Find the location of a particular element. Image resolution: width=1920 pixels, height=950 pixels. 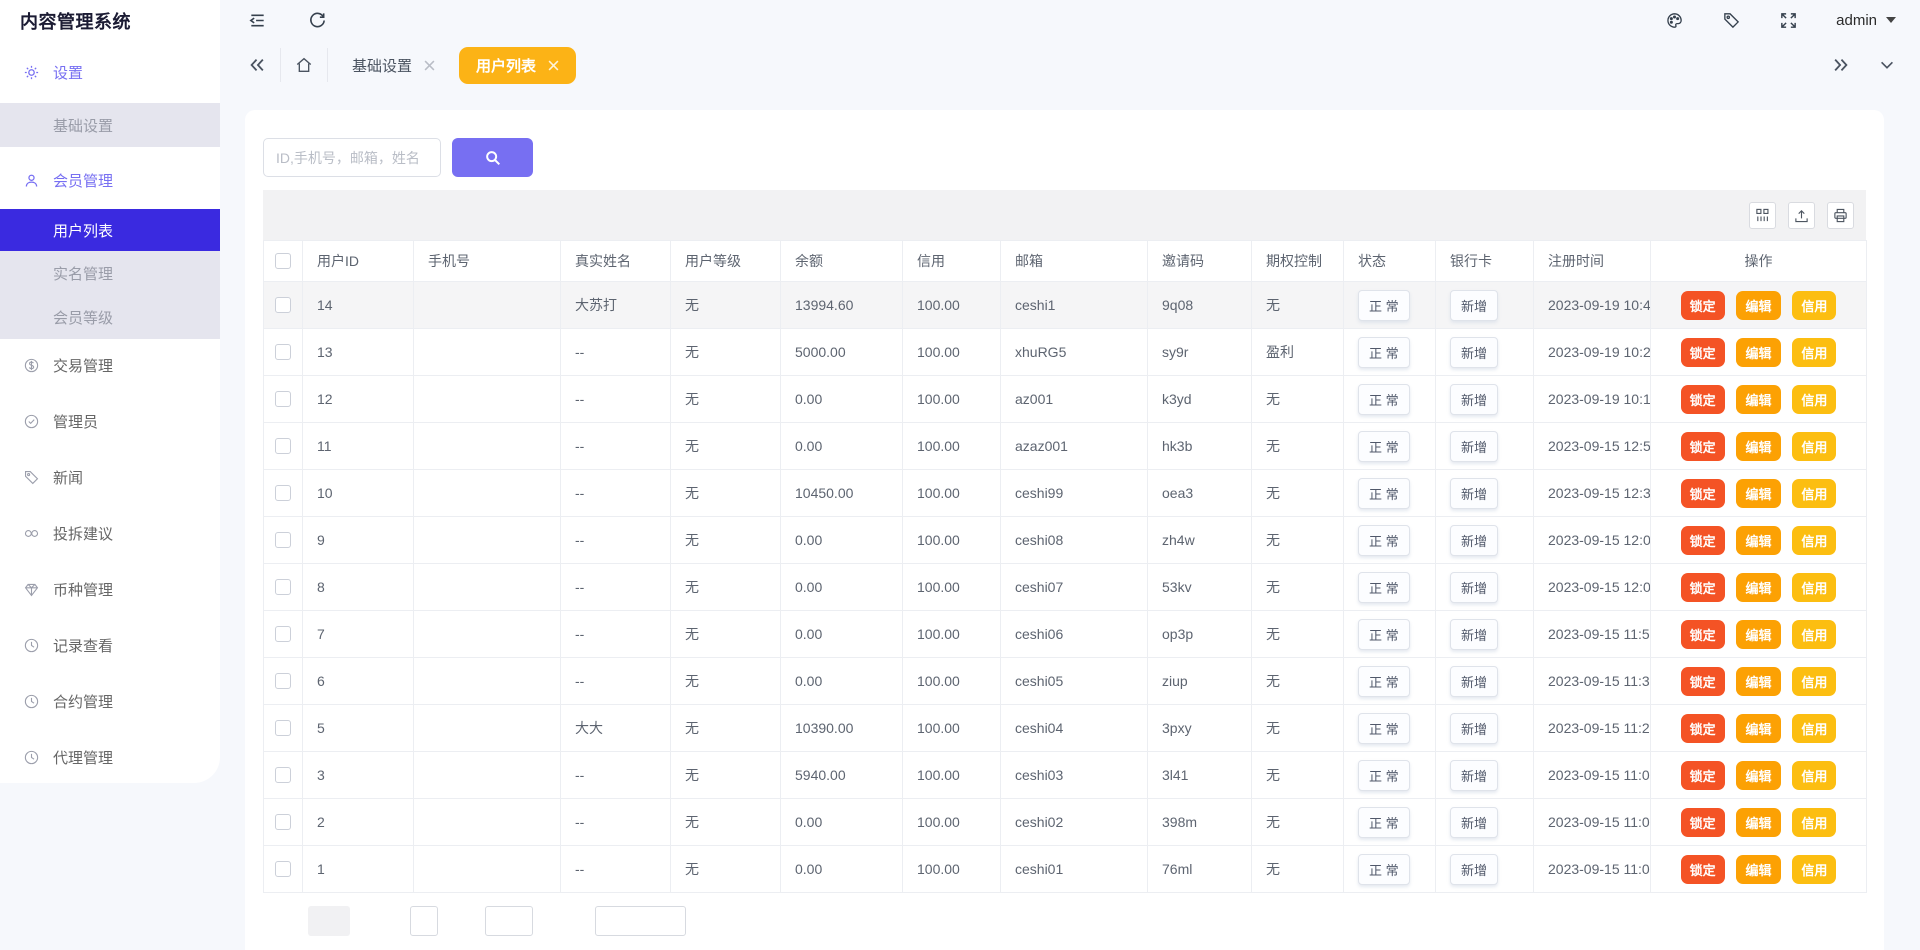

sidebar-item-members: 会员管理 is located at coordinates (110, 180).